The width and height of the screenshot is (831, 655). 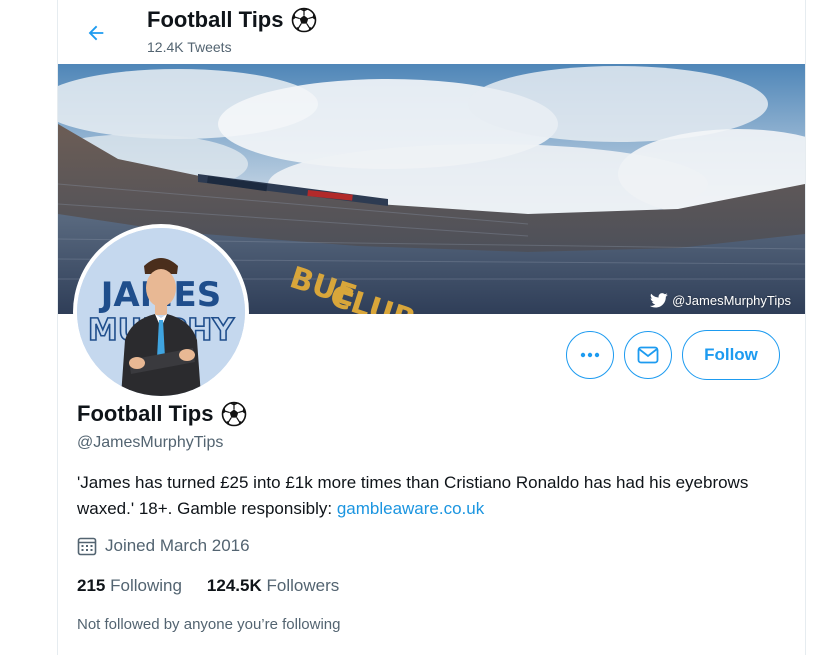 I want to click on not-followed-notice: Not followed by anyone you’re following, so click(x=209, y=624).